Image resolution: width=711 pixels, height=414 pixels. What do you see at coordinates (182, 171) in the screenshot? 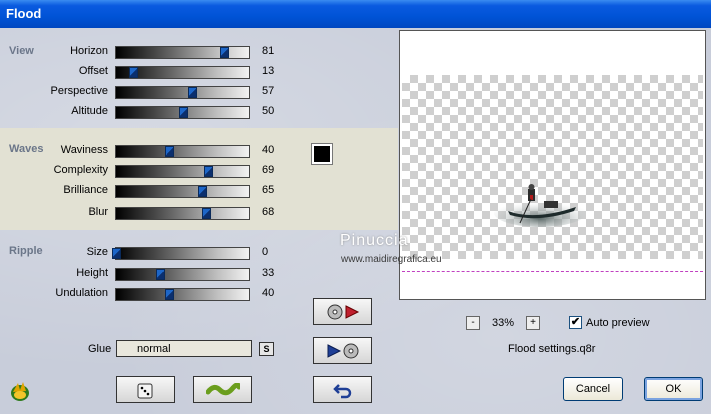
I see `complexity-slider` at bounding box center [182, 171].